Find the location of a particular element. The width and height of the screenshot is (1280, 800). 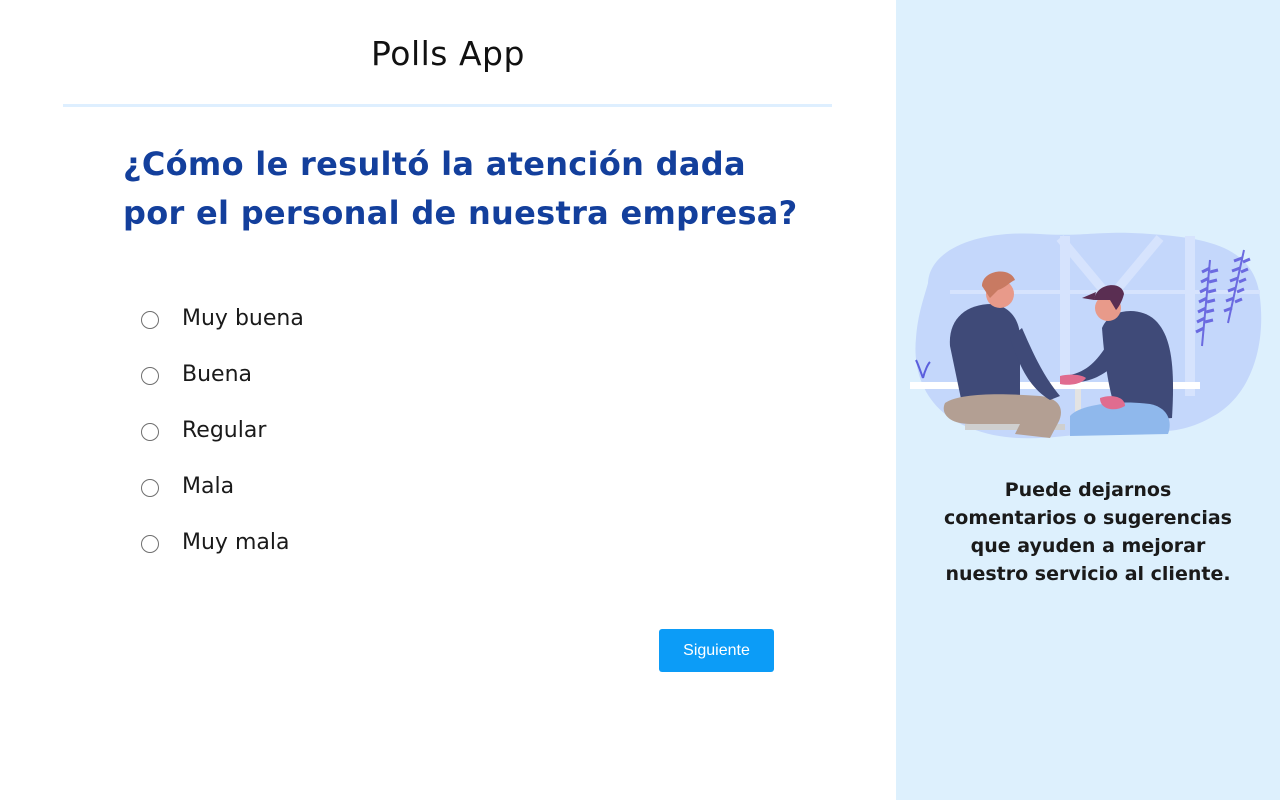

option-mala: Mala is located at coordinates (222, 486).